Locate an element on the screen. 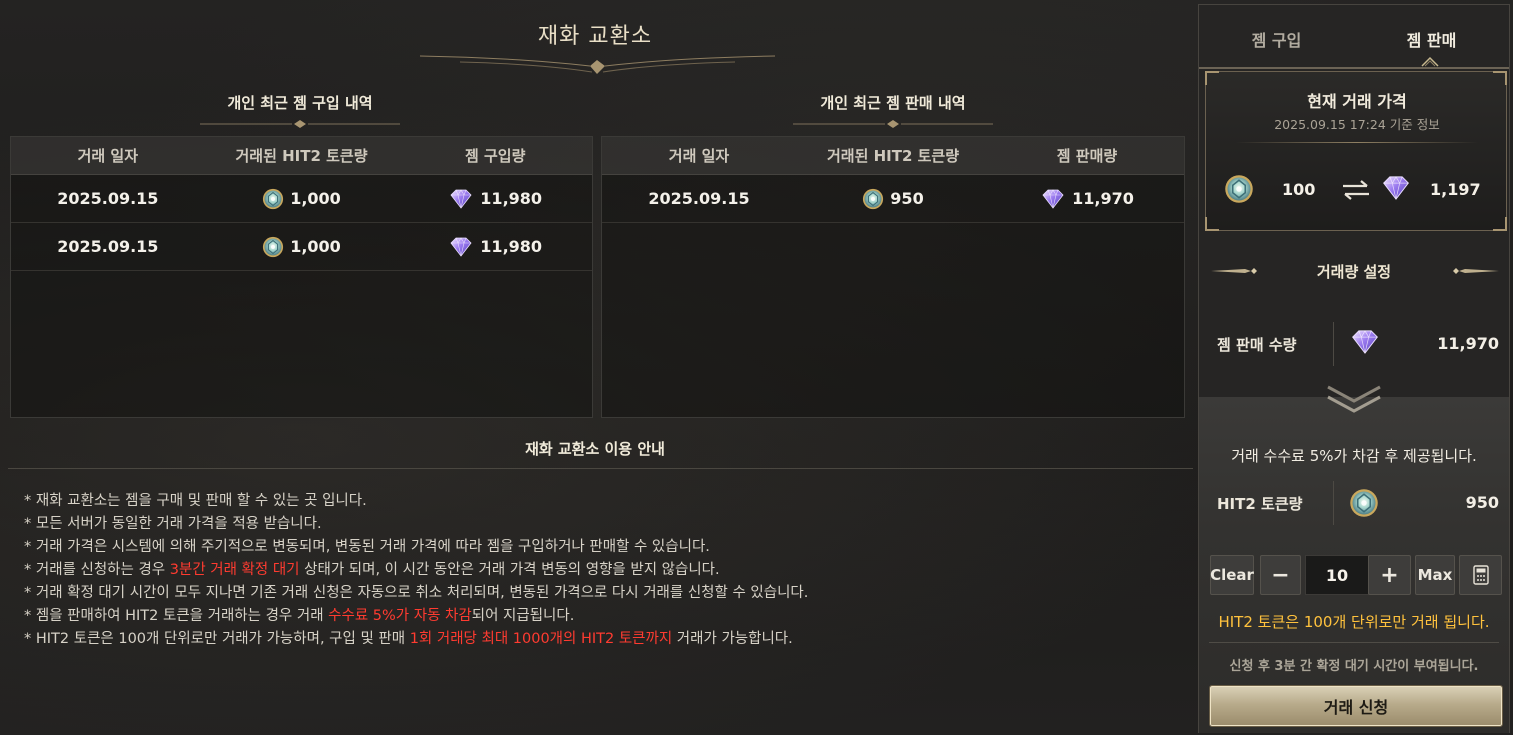  tab-underline is located at coordinates (1354, 68).